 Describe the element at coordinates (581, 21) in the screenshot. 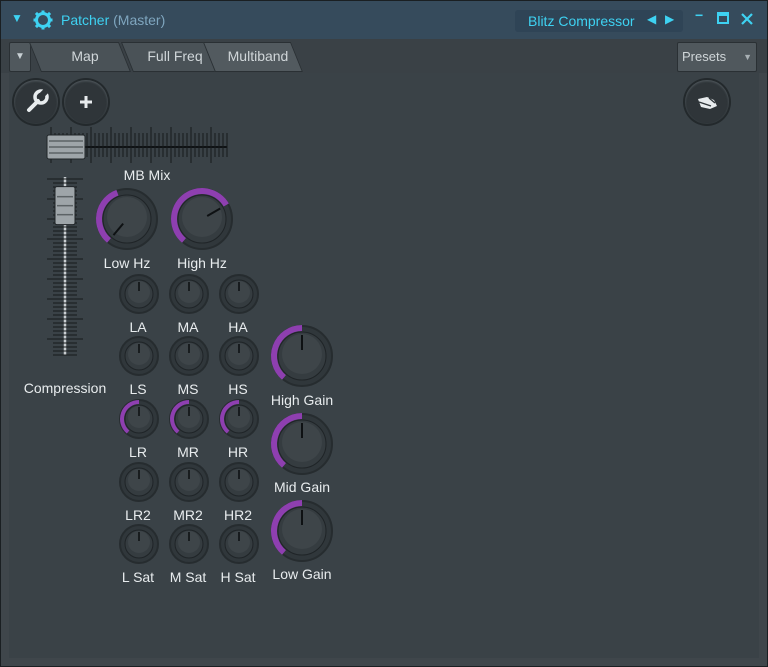

I see `plugin-name: Blitz Compressor` at that location.